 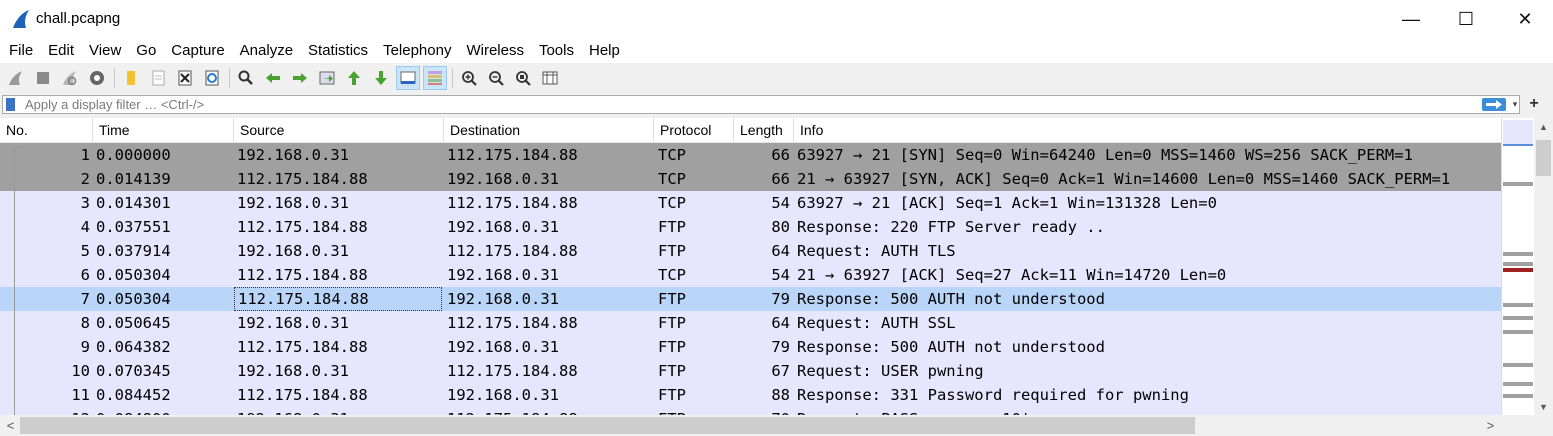 What do you see at coordinates (725, 104) in the screenshot?
I see `display-filter-input` at bounding box center [725, 104].